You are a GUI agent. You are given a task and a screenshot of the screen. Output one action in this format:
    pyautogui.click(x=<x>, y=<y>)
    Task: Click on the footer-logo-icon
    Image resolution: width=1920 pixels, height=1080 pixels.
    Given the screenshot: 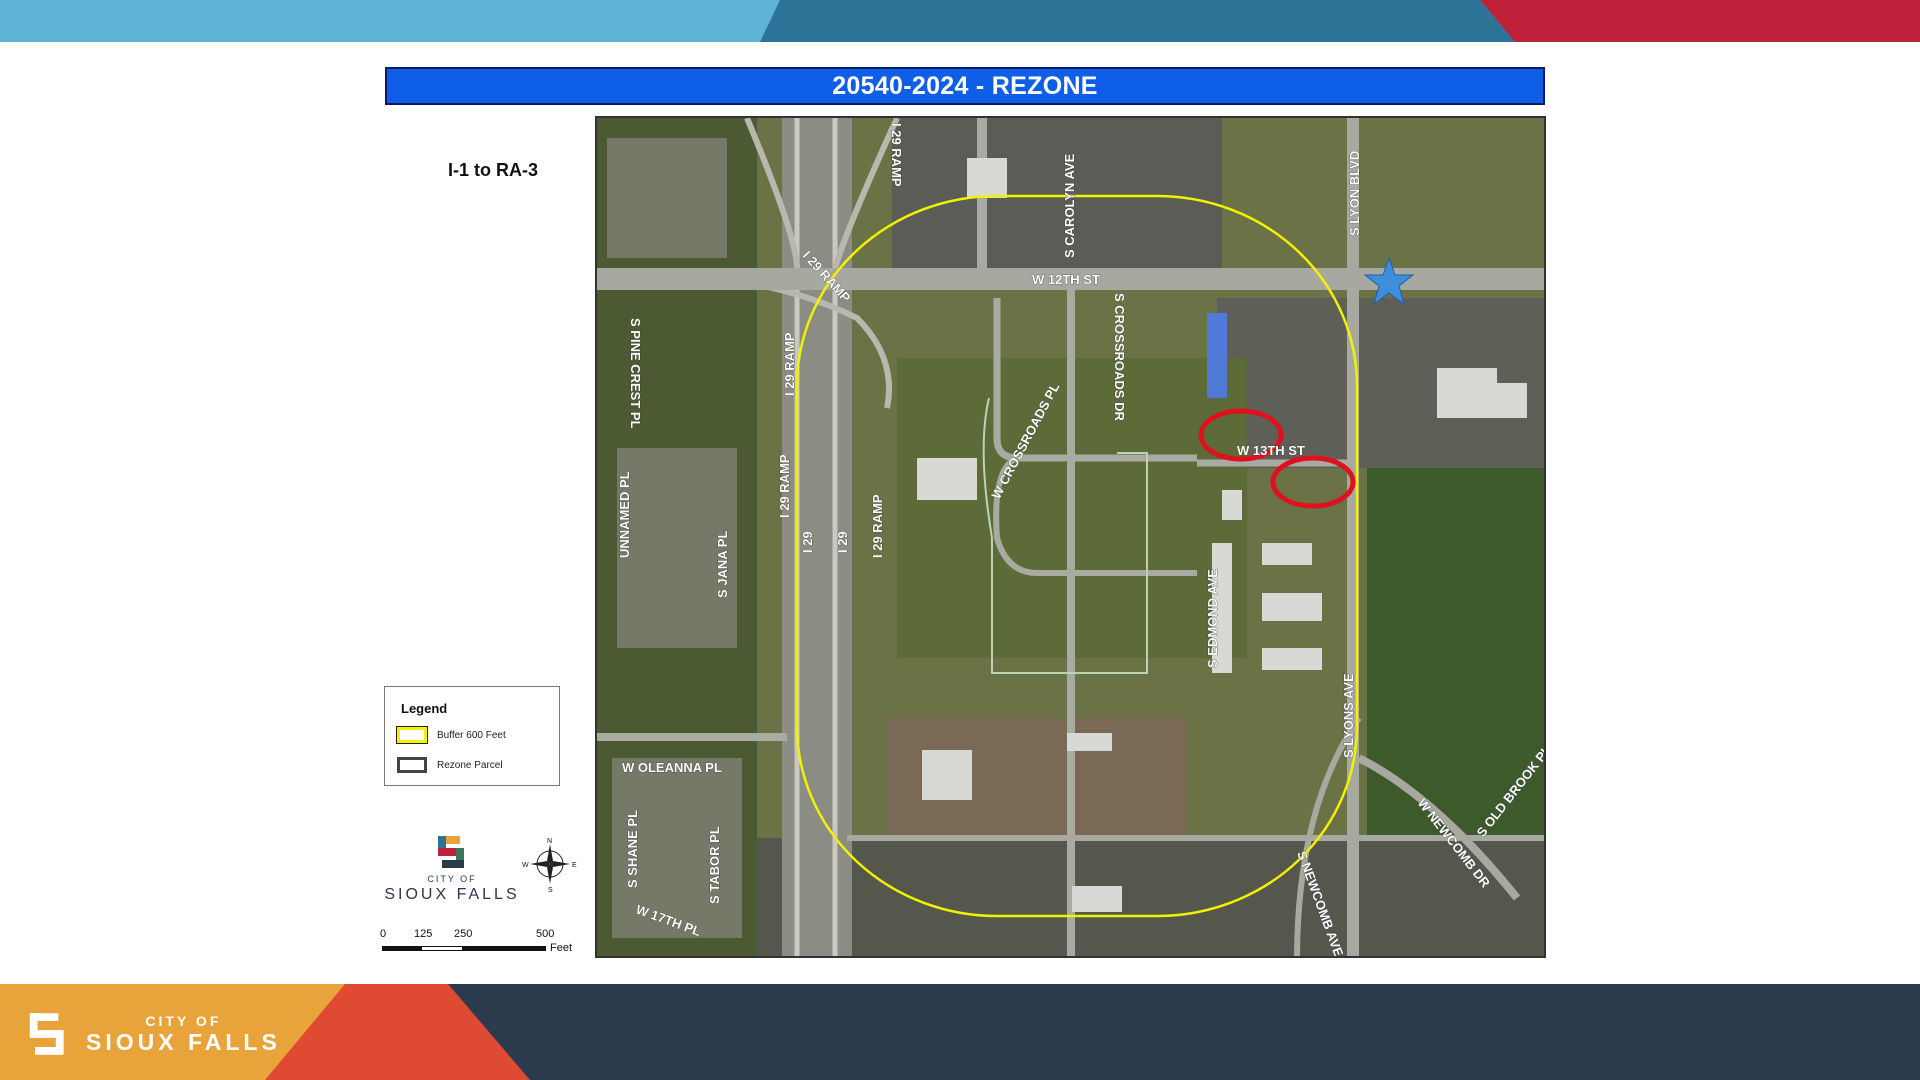 What is the action you would take?
    pyautogui.click(x=46, y=1034)
    